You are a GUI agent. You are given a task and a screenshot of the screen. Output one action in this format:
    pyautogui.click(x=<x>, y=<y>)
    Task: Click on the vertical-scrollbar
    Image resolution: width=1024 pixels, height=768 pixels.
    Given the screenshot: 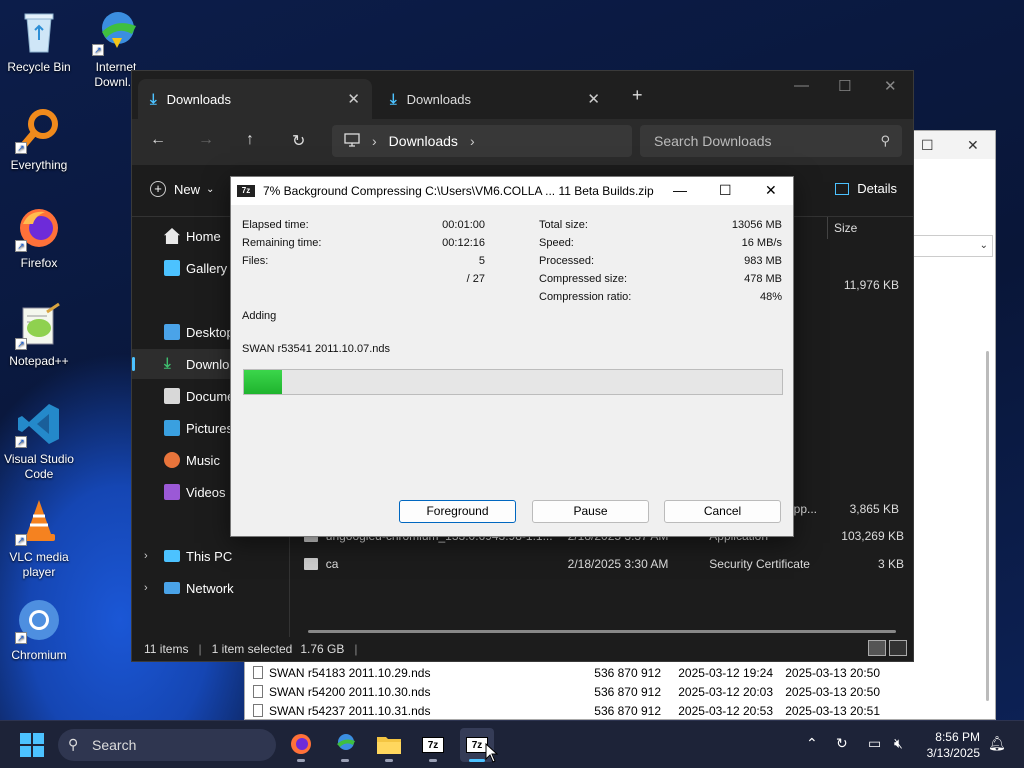 What is the action you would take?
    pyautogui.click(x=987, y=526)
    